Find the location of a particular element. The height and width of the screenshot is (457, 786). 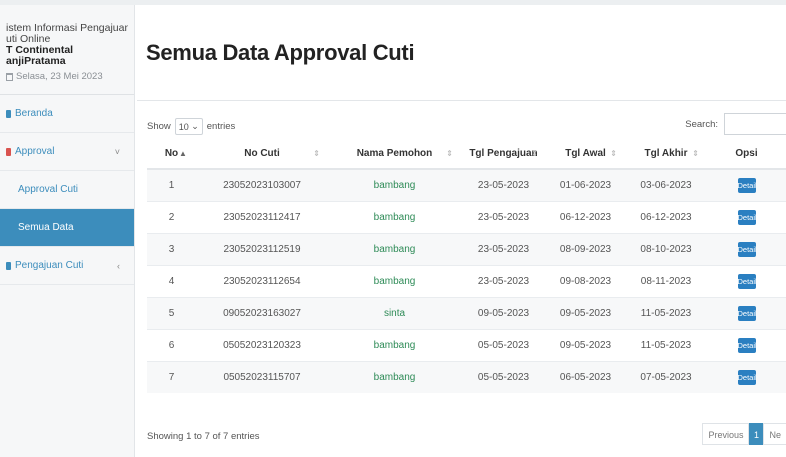

column-header-label: Opsi is located at coordinates (746, 153).